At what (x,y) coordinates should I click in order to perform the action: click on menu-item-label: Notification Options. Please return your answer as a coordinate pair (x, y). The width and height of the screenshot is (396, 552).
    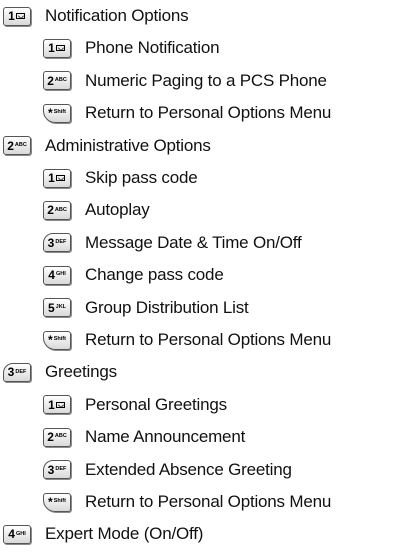
    Looking at the image, I should click on (117, 15).